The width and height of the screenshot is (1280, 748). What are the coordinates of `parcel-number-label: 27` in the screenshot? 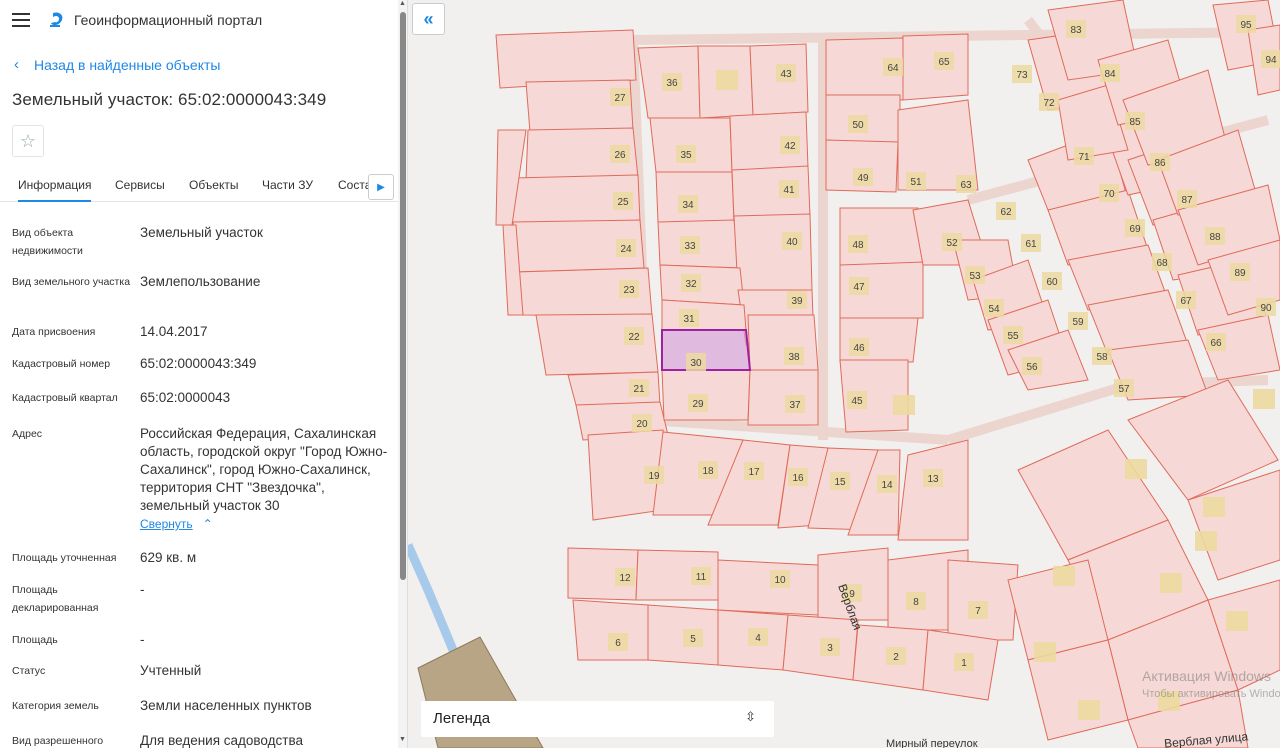 It's located at (620, 98).